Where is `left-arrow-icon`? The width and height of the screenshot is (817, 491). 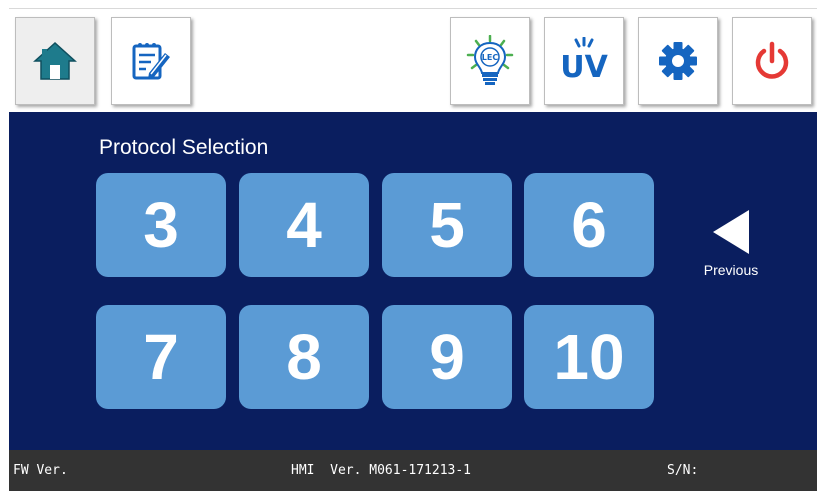 left-arrow-icon is located at coordinates (731, 232).